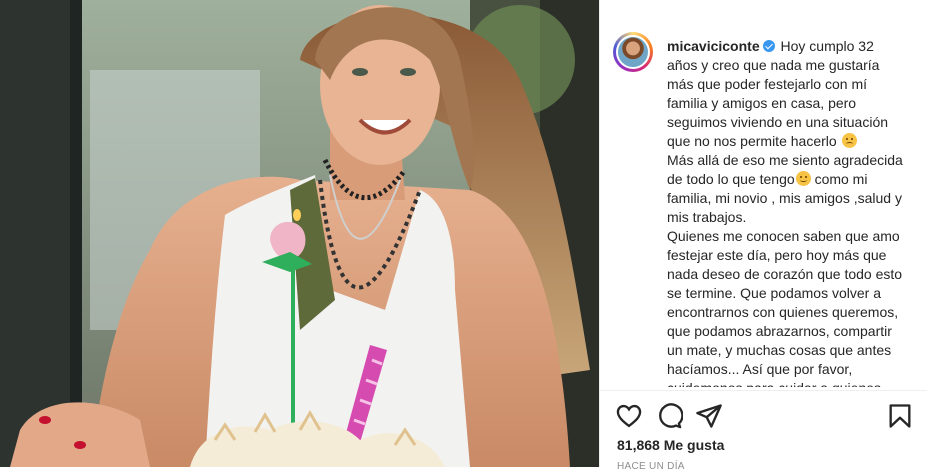  Describe the element at coordinates (709, 416) in the screenshot. I see `share-icon` at that location.